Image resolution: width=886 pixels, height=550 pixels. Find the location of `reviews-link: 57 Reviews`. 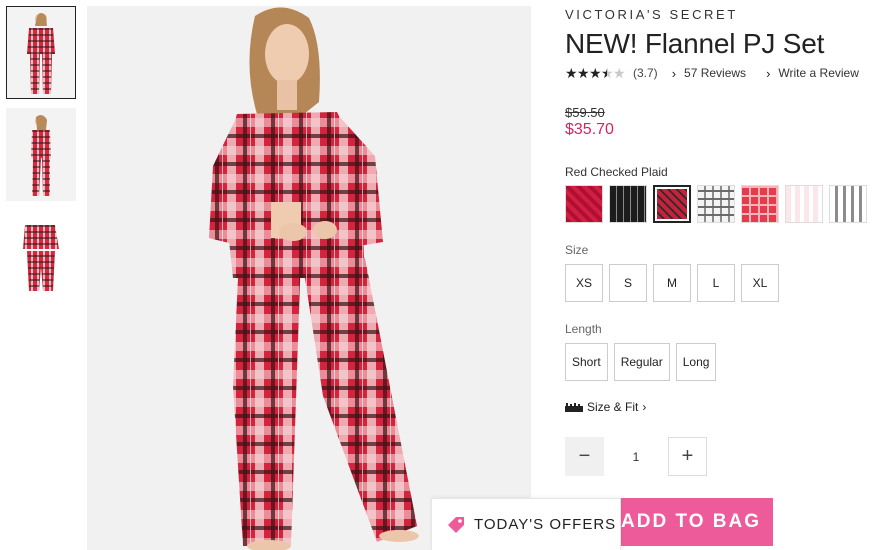

reviews-link: 57 Reviews is located at coordinates (715, 73).